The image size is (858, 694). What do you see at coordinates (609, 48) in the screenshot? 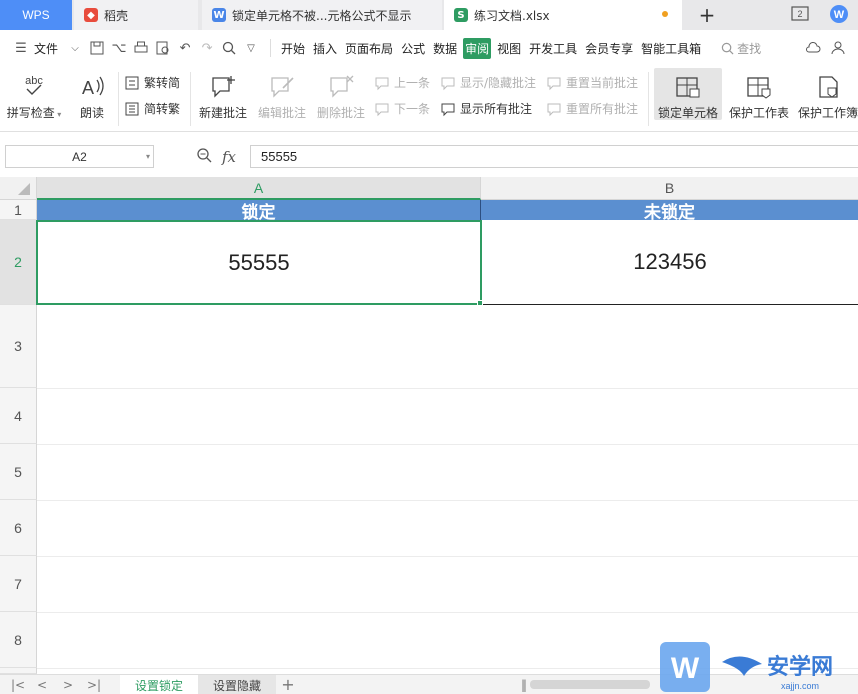
I see `menu-member: 会员专享` at bounding box center [609, 48].